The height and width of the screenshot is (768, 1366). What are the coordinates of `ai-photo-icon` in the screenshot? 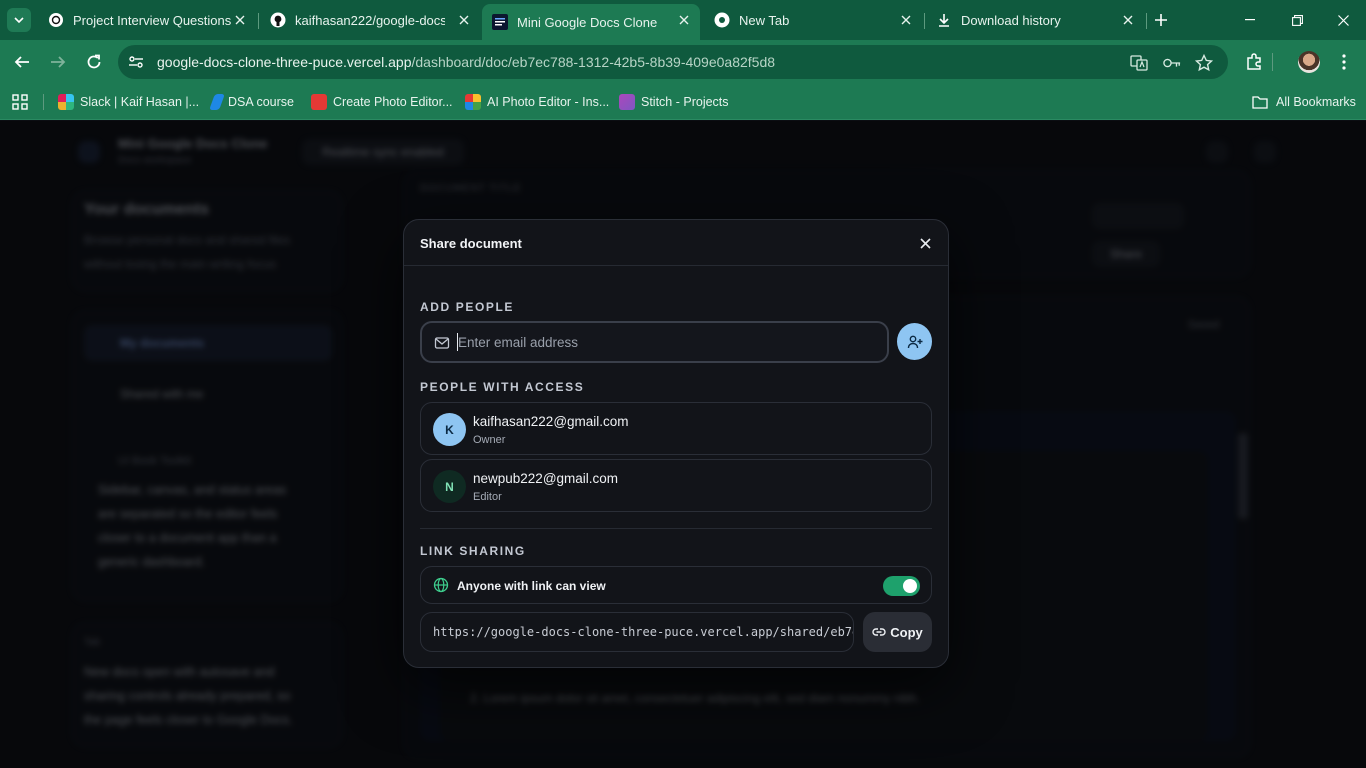 It's located at (473, 102).